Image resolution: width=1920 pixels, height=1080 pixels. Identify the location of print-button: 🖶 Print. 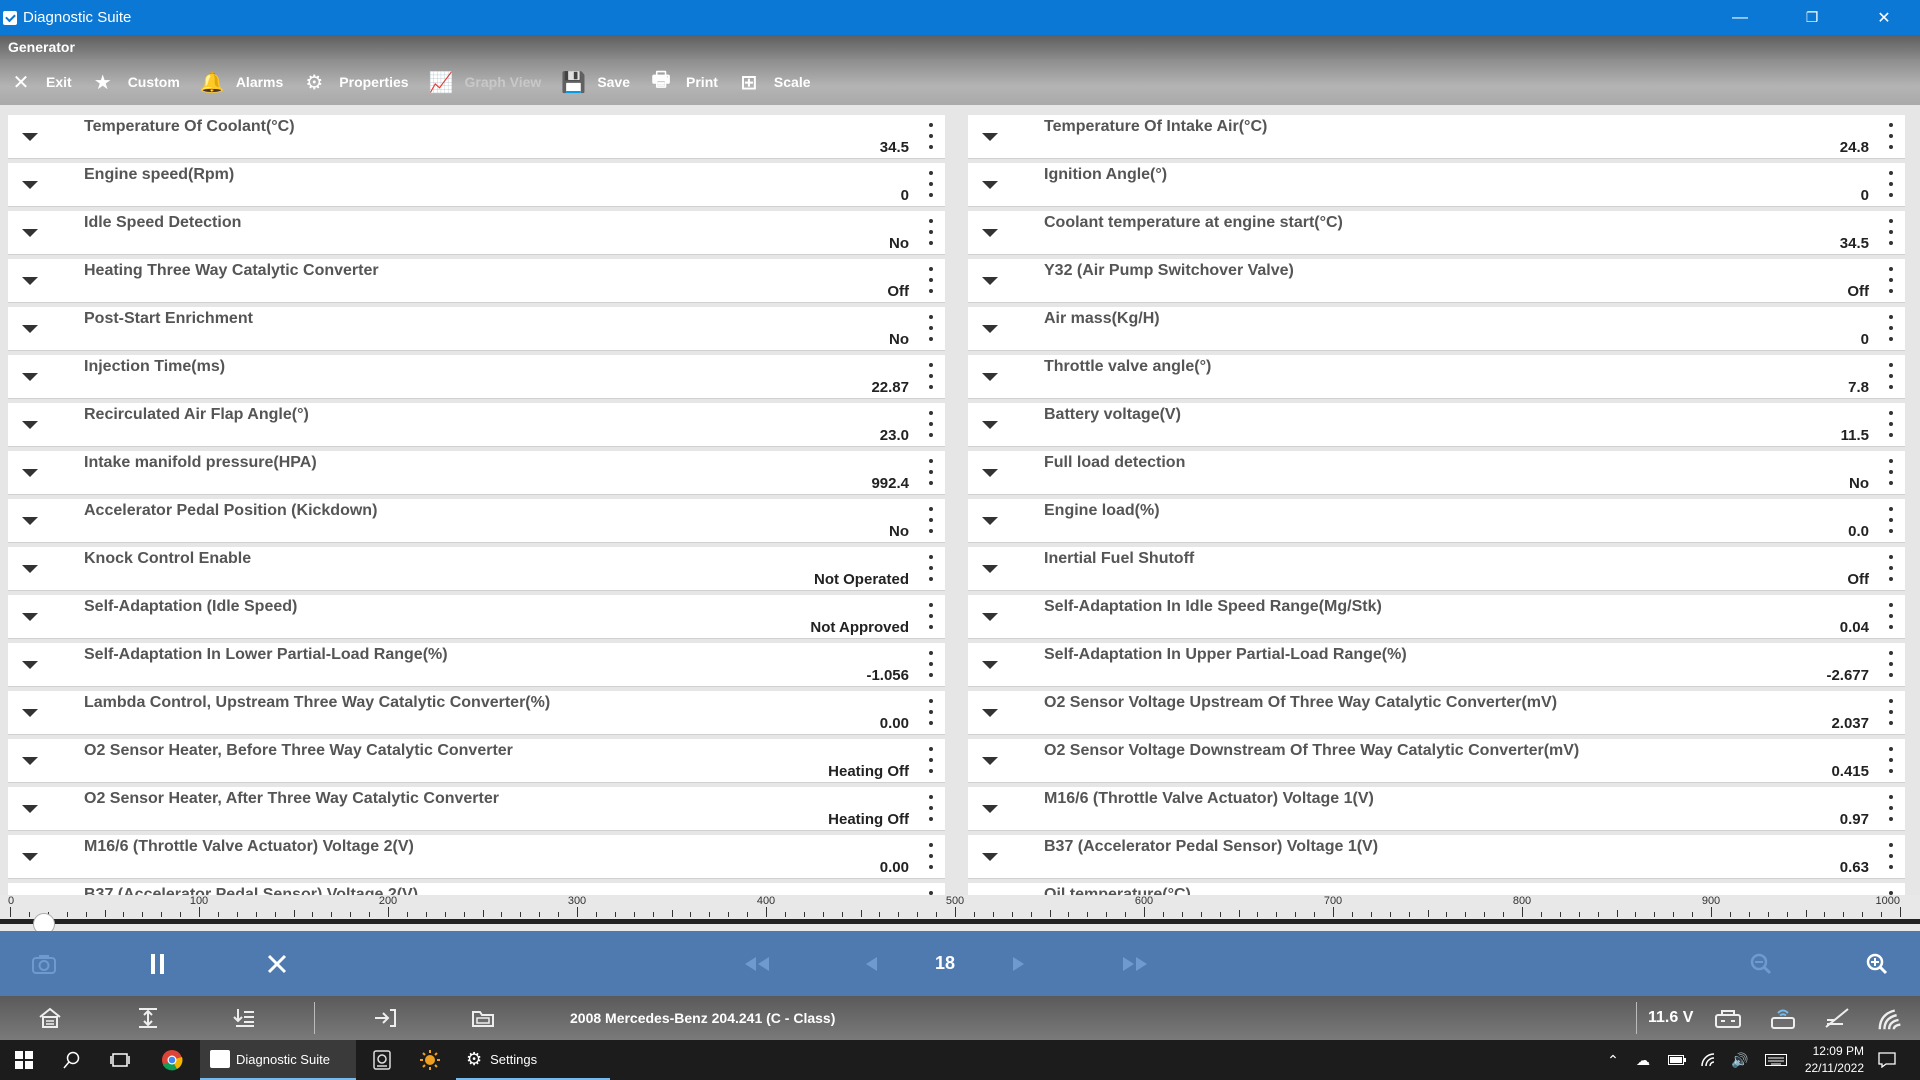
(684, 82).